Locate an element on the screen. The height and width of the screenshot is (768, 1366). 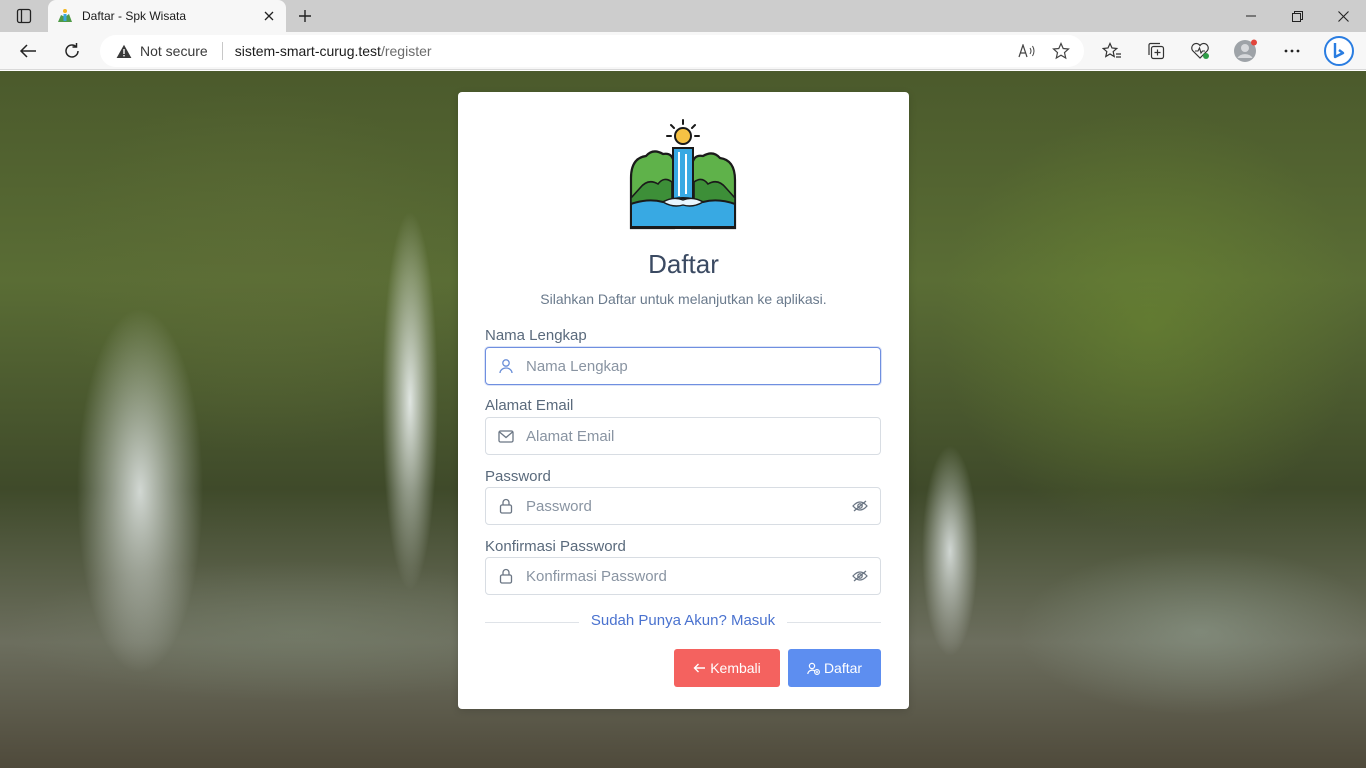
login-divider: Sudah Punya Akun? Masuk is located at coordinates (683, 622).